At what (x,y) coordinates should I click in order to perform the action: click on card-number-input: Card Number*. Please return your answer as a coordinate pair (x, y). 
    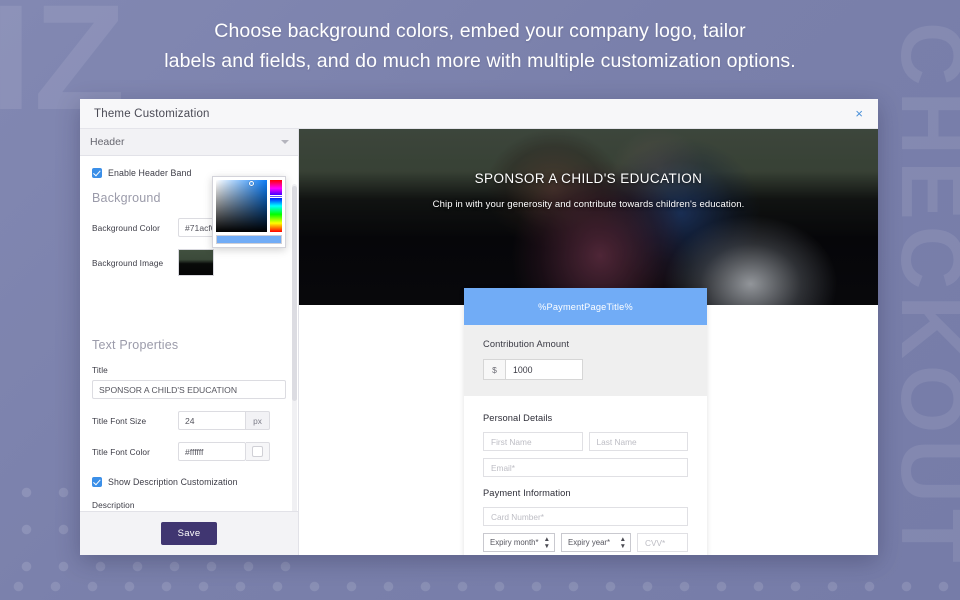
    Looking at the image, I should click on (585, 516).